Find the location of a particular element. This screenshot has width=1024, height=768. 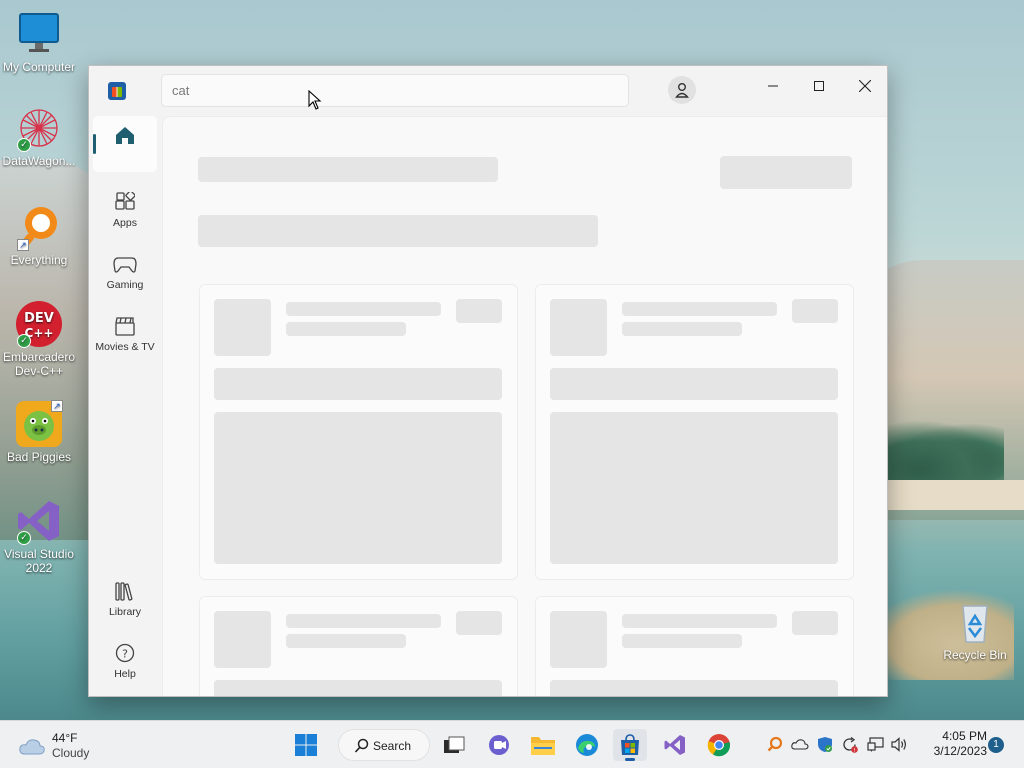

desktop-icon-visual-studio: ✓ Visual Studio 2022 is located at coordinates (39, 536).